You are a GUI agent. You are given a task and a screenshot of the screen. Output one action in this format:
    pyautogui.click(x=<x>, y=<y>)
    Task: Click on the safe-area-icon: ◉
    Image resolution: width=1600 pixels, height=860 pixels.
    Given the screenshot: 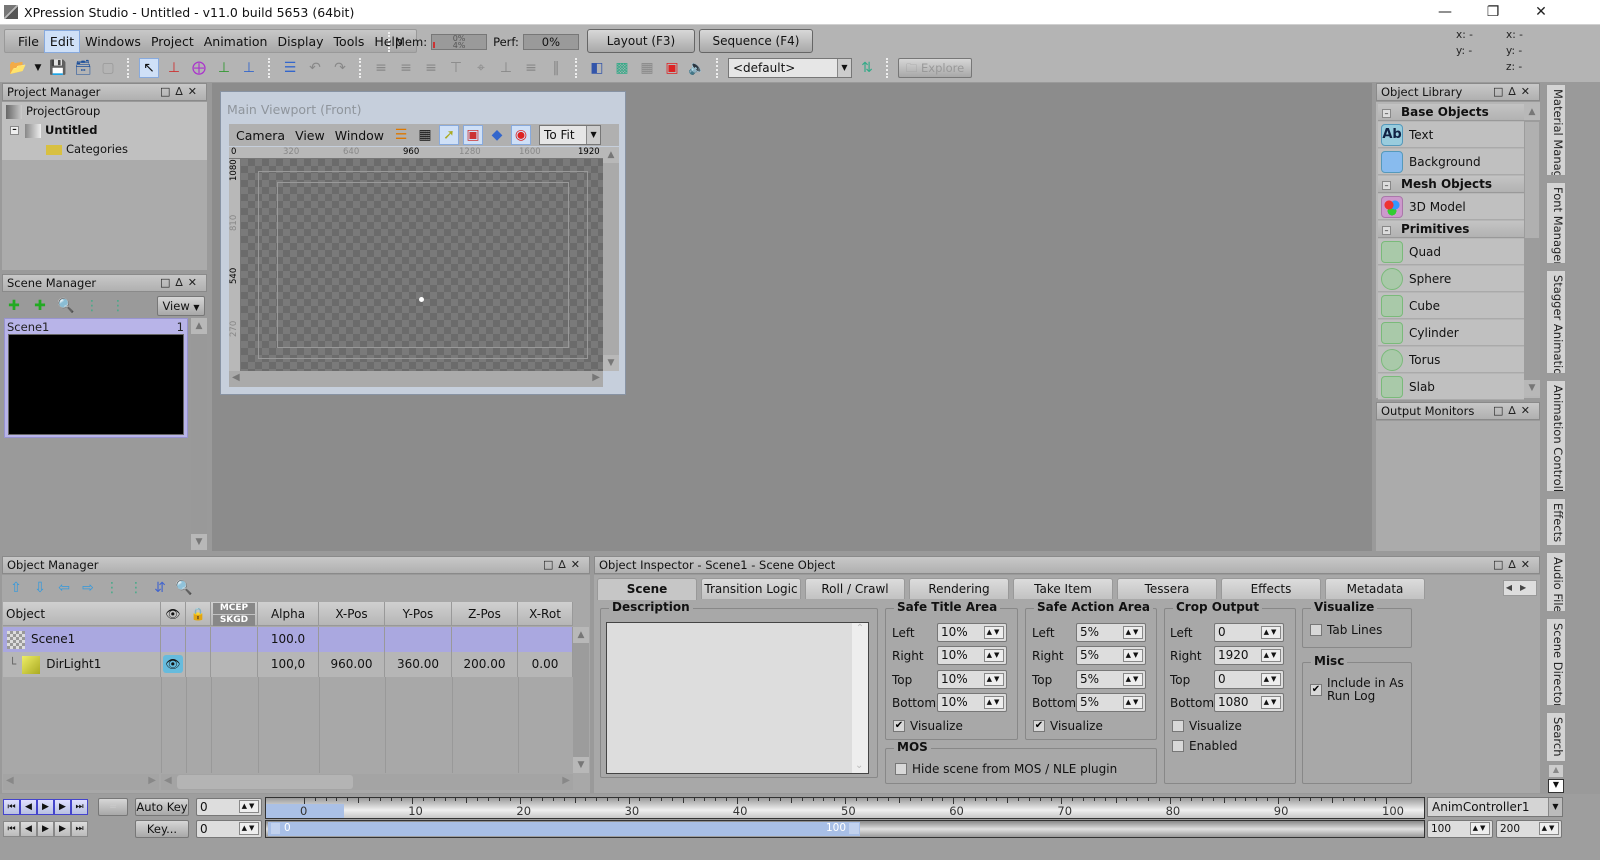 What is the action you would take?
    pyautogui.click(x=521, y=135)
    